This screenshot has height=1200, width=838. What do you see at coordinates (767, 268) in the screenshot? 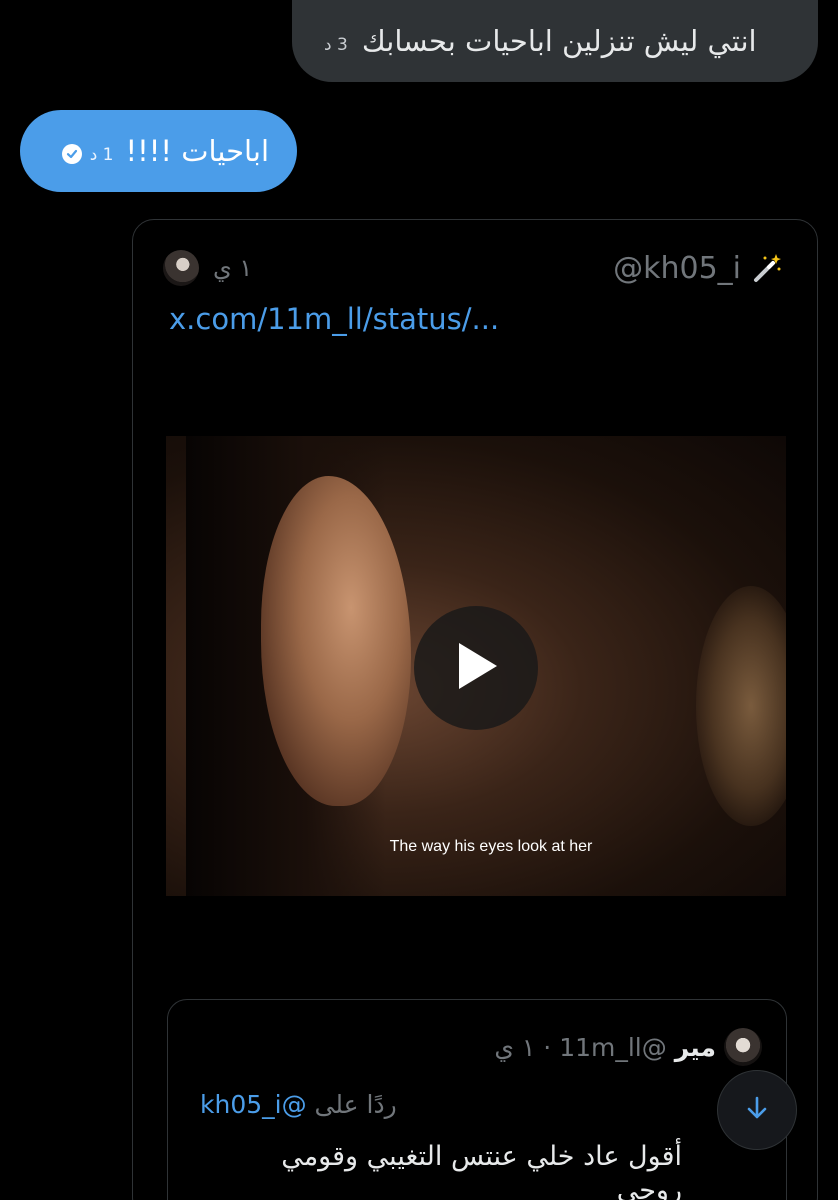
I see `magic-wand-icon` at bounding box center [767, 268].